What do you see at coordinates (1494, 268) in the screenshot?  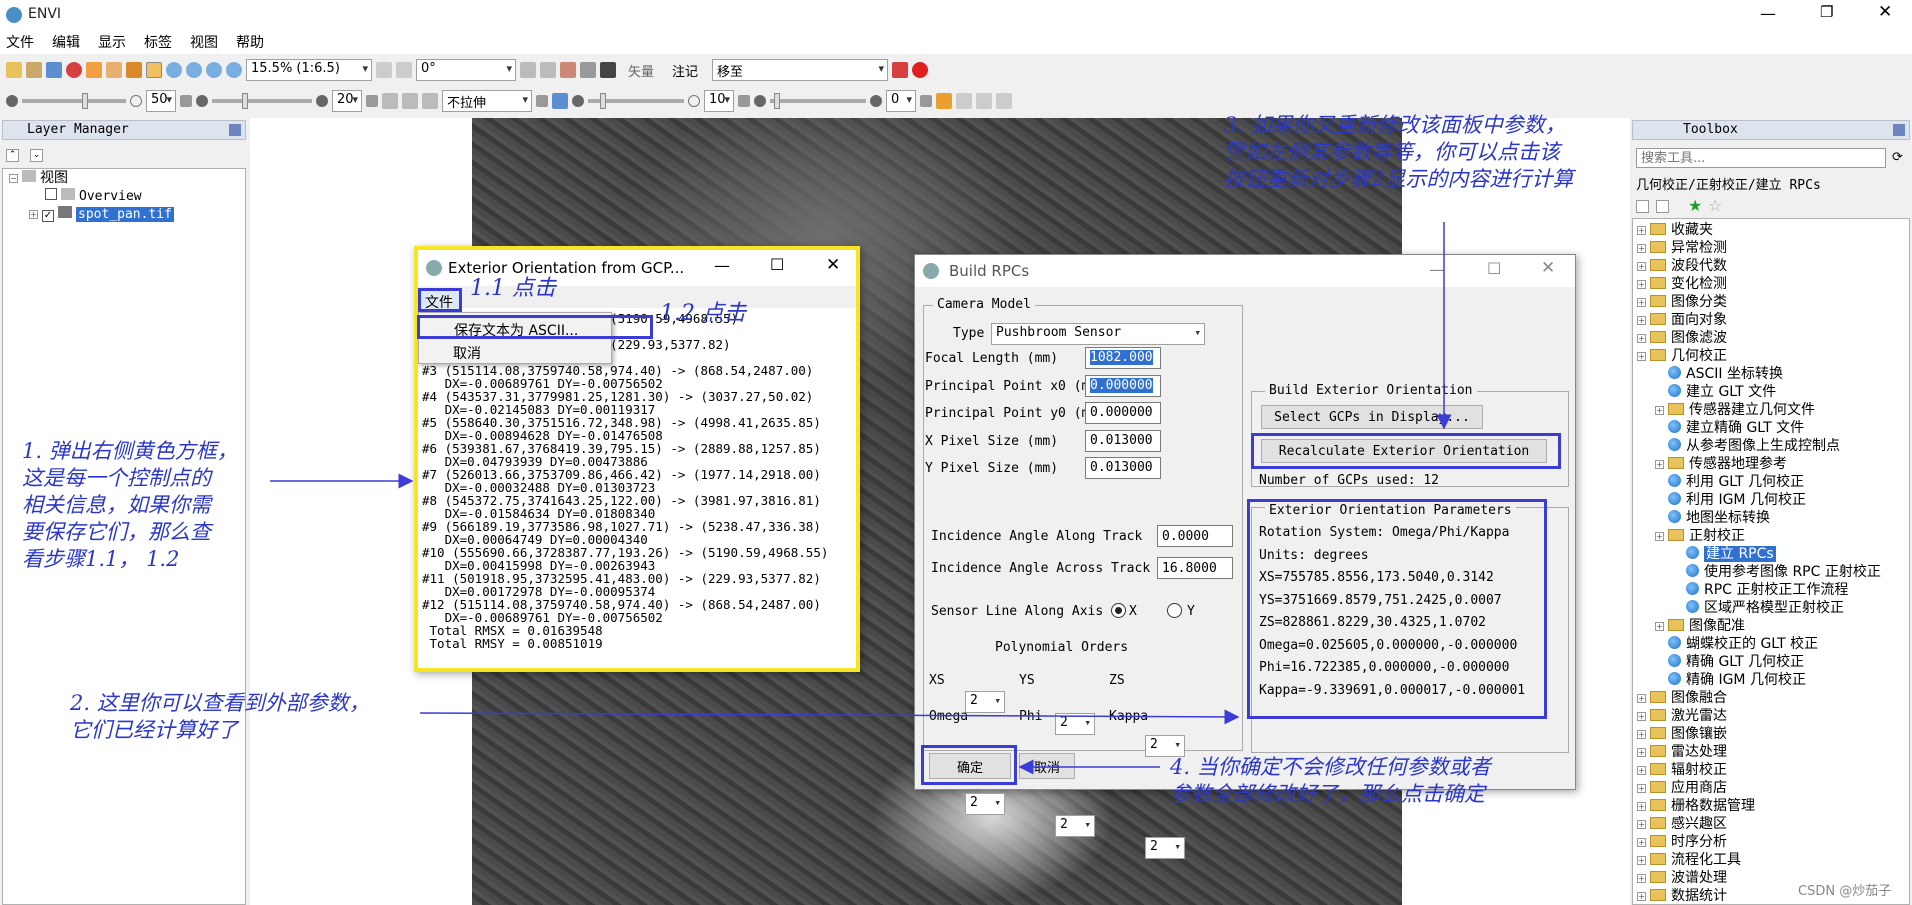 I see `rpc-maximize-icon: ☐` at bounding box center [1494, 268].